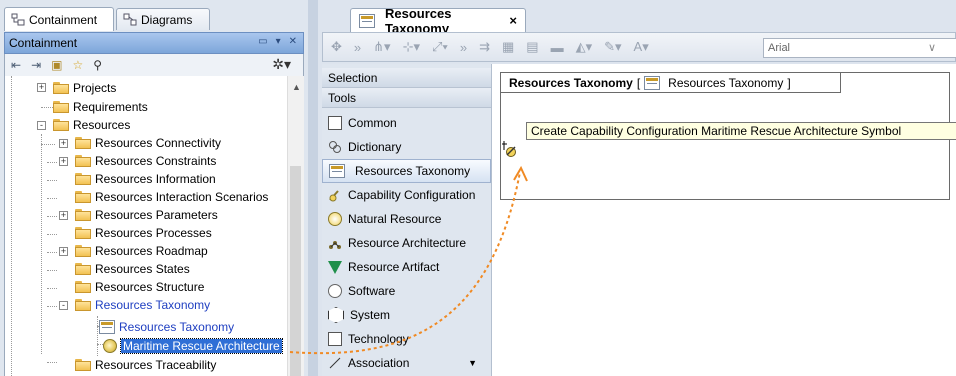  Describe the element at coordinates (557, 47) in the screenshot. I see `shape-icon-3: ▬` at that location.